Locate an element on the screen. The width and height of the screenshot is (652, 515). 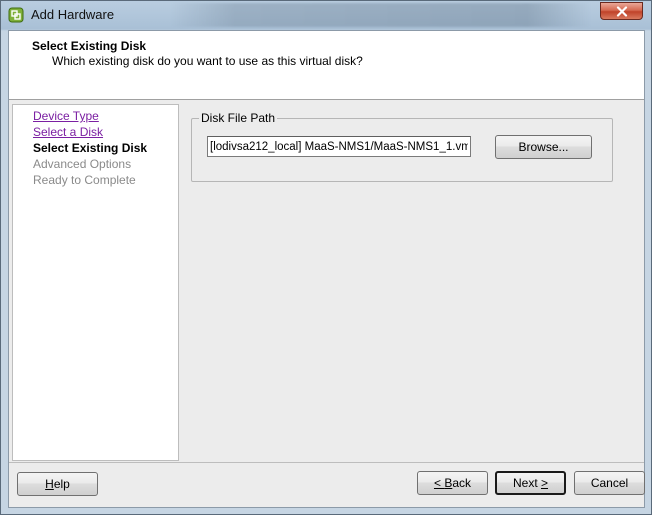
disk-file-path-legend: Disk File Path is located at coordinates (238, 118).